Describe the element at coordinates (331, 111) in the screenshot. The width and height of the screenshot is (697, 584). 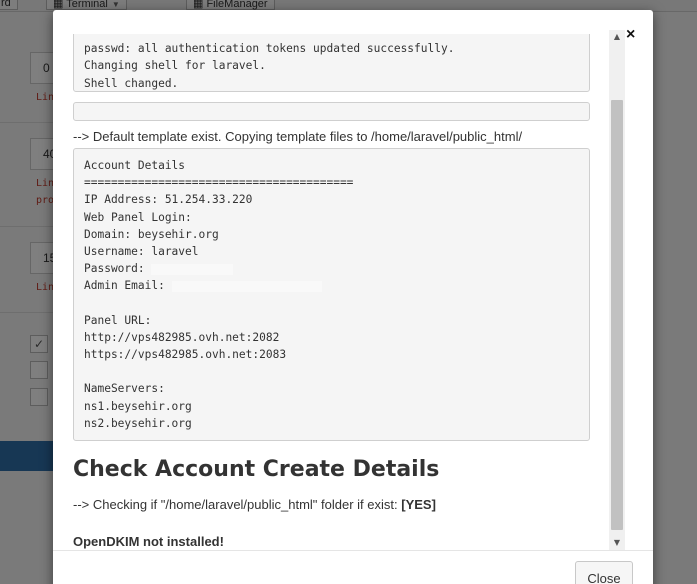
I see `empty-output-block` at that location.